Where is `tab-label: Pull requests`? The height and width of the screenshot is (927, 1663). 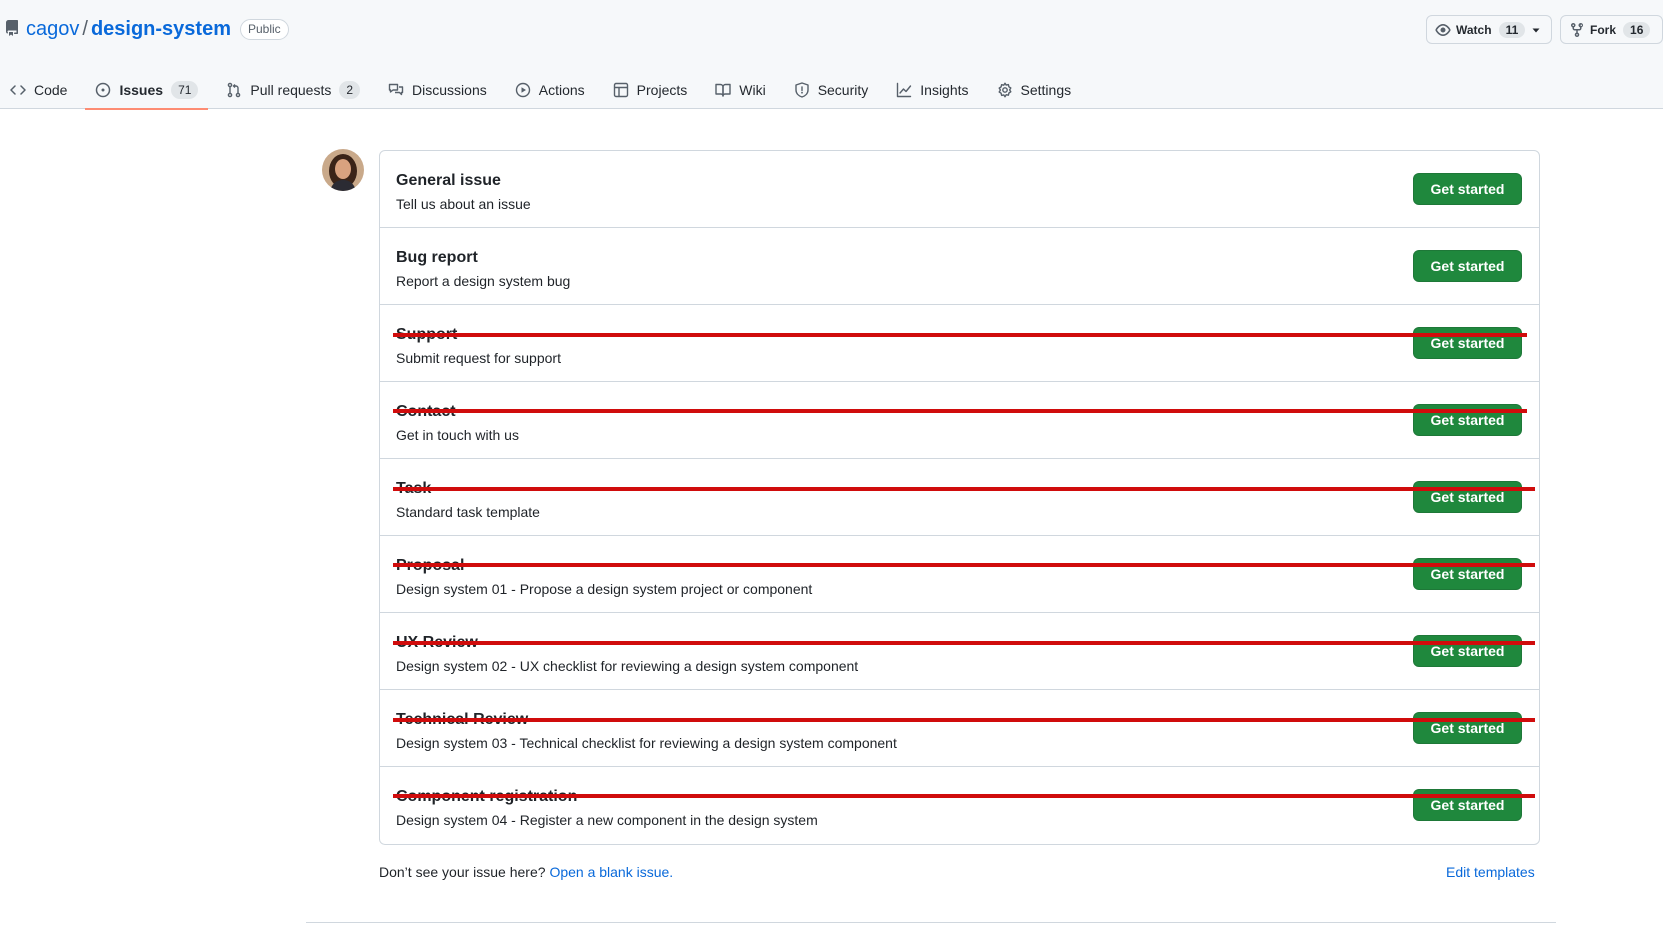
tab-label: Pull requests is located at coordinates (291, 89).